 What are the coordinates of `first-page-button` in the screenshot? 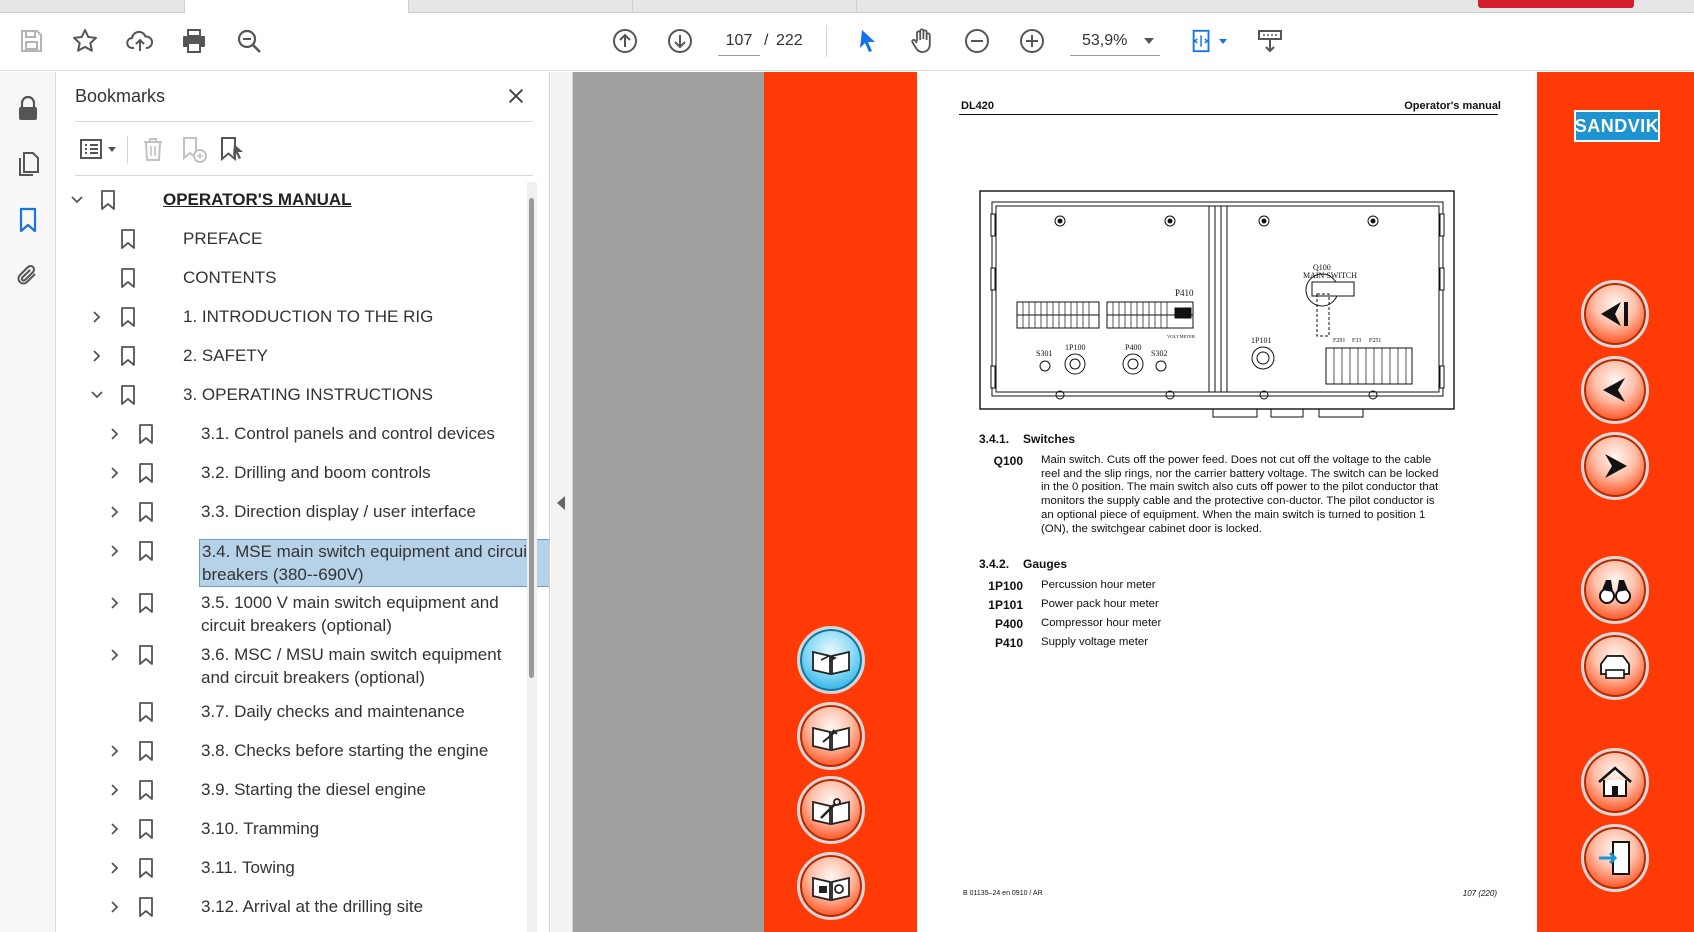 It's located at (1615, 314).